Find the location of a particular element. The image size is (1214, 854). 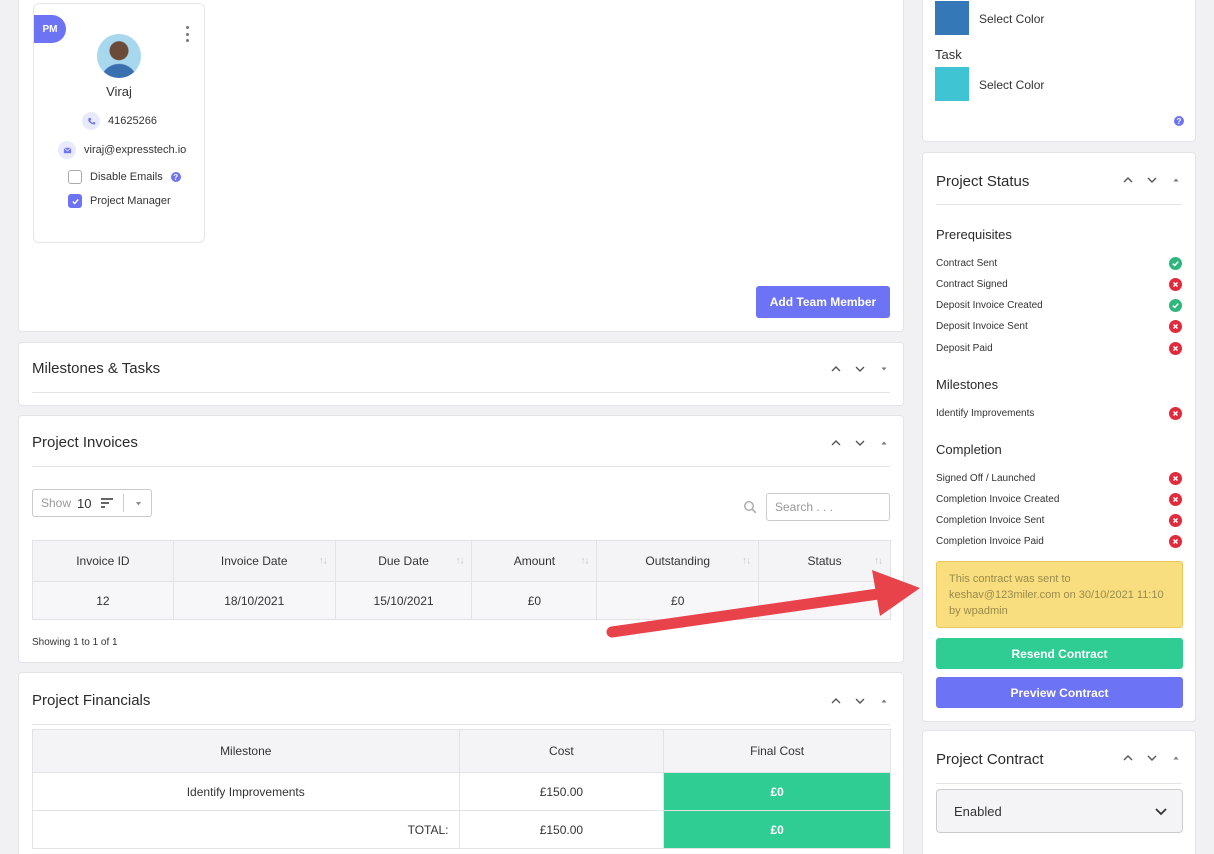

cell-final-cost: £0 is located at coordinates (777, 791).